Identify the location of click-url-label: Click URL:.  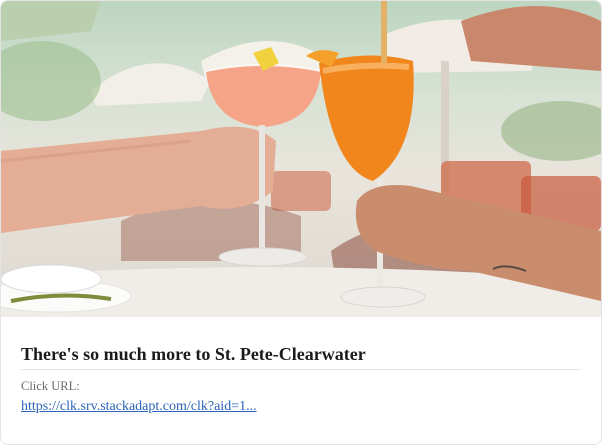
(50, 386).